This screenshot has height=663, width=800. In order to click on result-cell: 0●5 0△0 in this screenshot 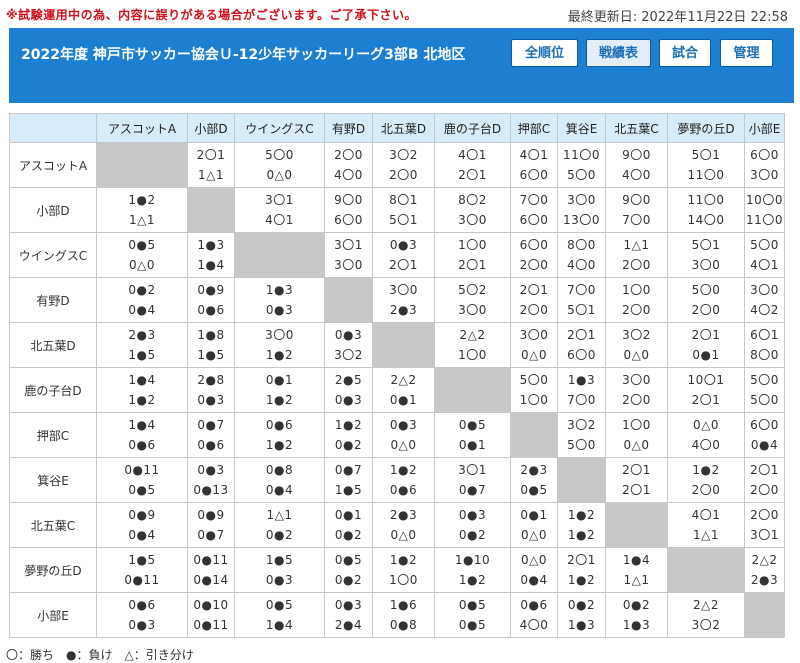, I will do `click(142, 255)`.